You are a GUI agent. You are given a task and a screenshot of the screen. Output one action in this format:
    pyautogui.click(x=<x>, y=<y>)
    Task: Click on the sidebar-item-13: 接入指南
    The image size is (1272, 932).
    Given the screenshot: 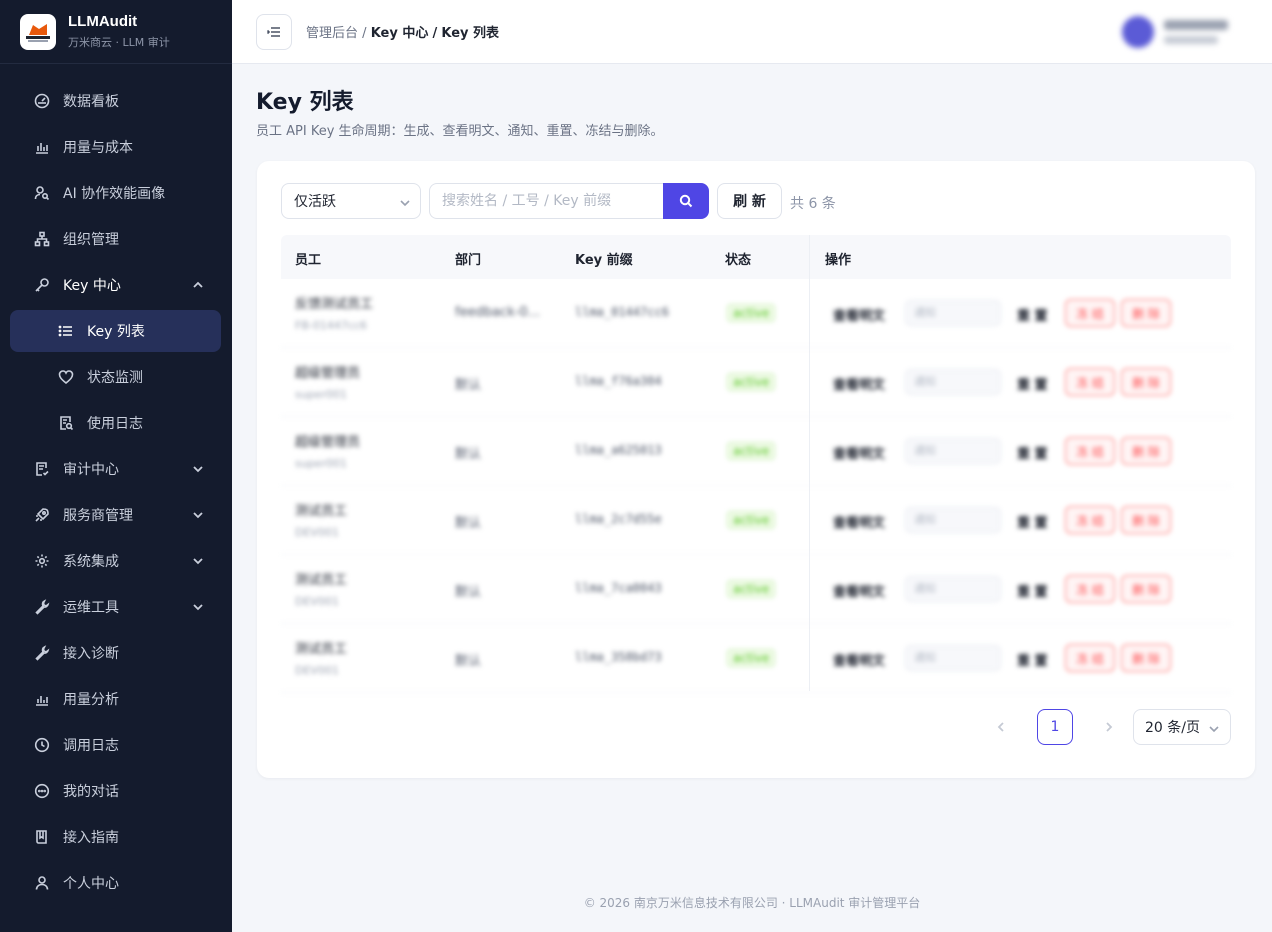 What is the action you would take?
    pyautogui.click(x=116, y=837)
    